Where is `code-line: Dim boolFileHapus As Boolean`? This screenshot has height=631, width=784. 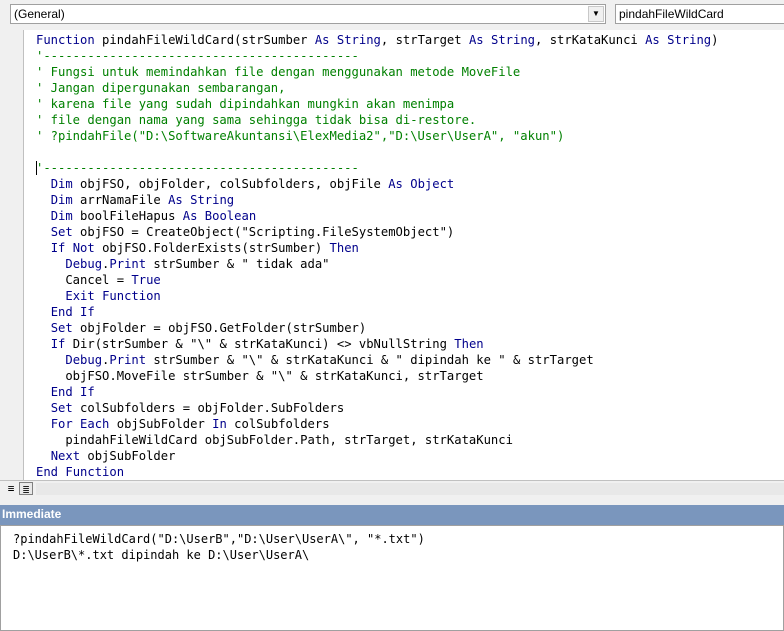
code-line: Dim boolFileHapus As Boolean is located at coordinates (410, 216).